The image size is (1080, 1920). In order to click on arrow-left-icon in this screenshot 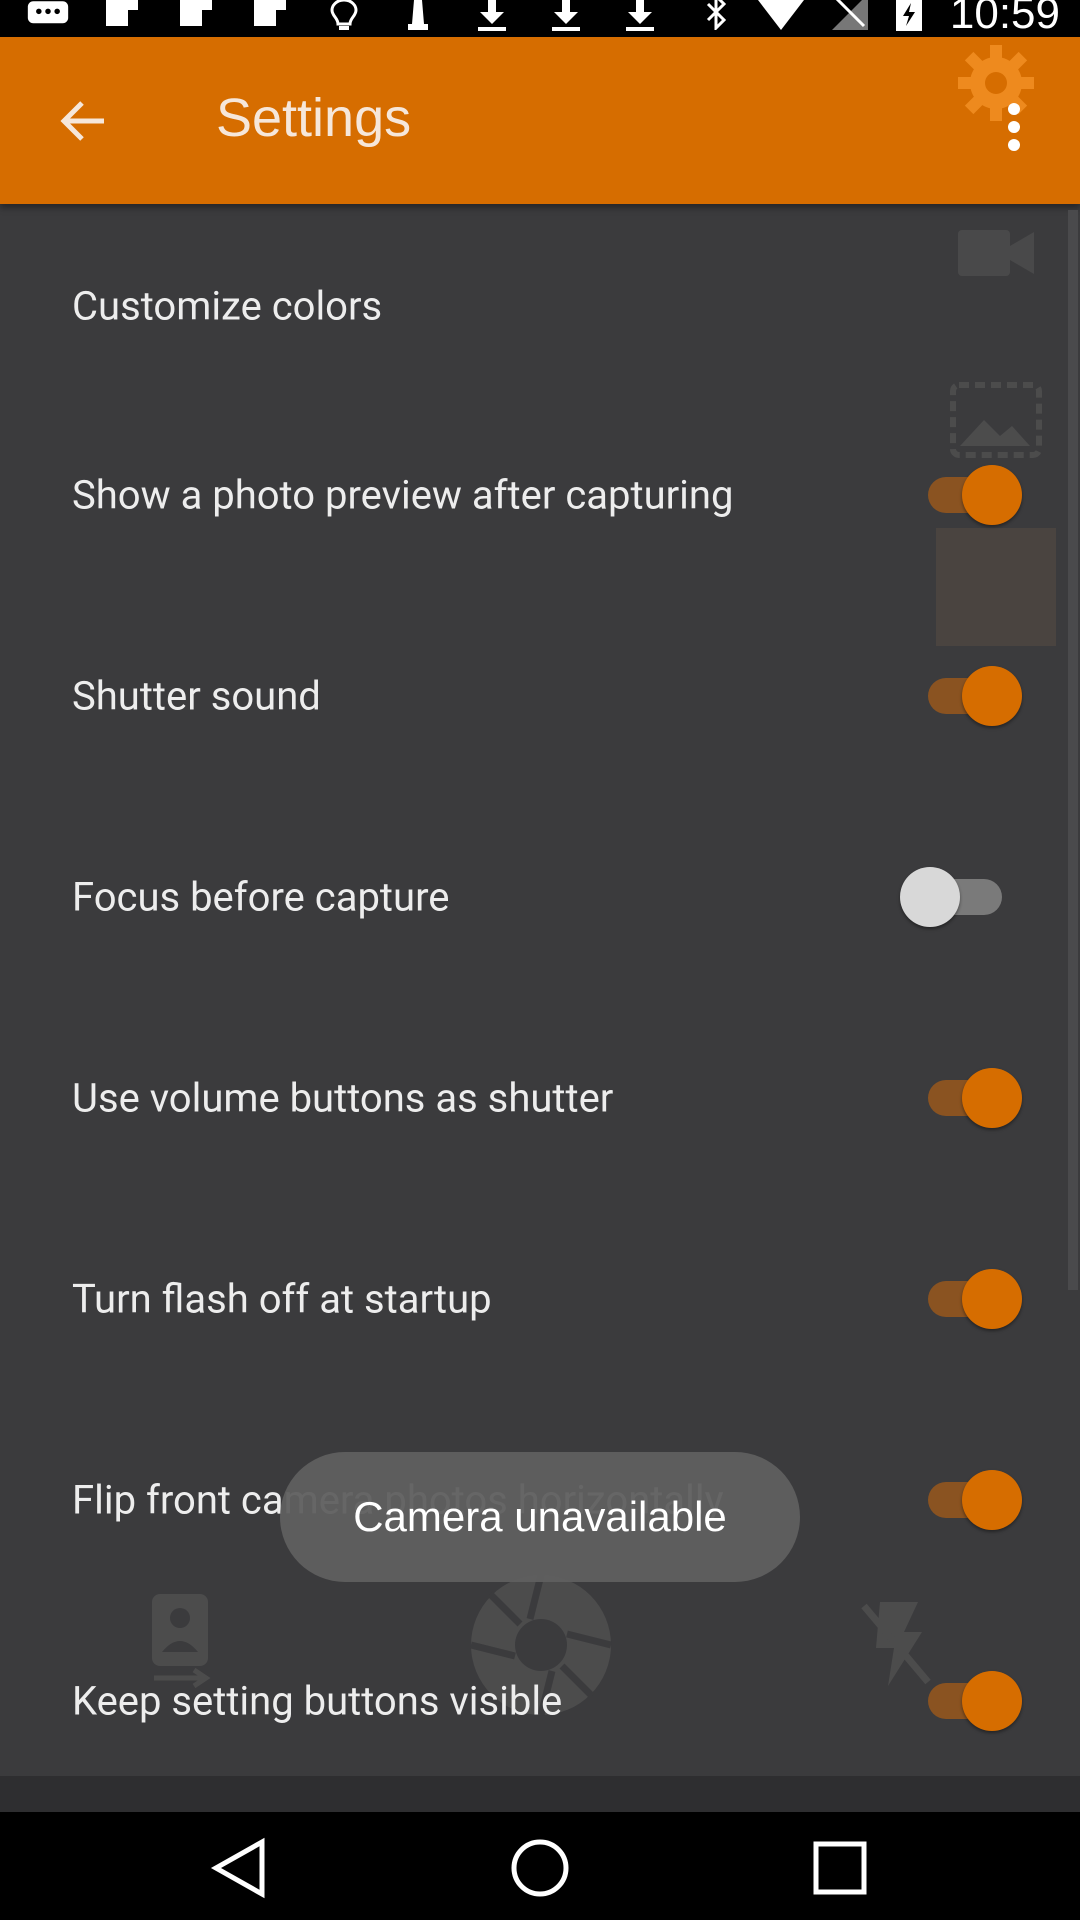, I will do `click(84, 125)`.